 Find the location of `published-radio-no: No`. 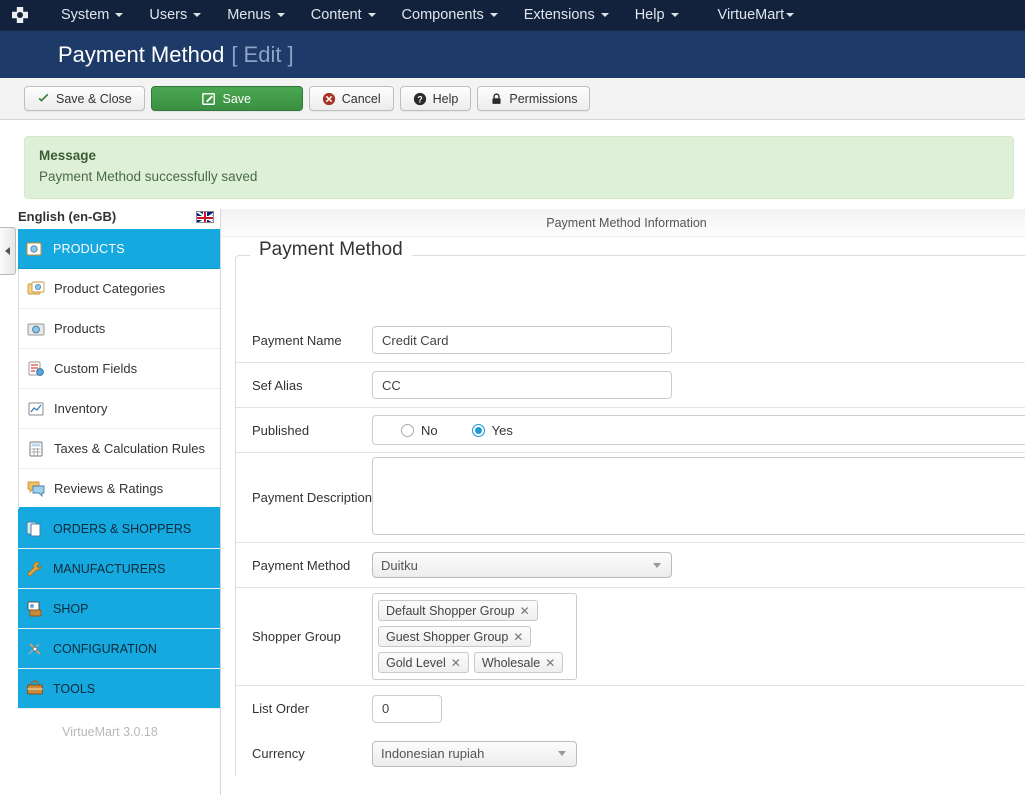

published-radio-no: No is located at coordinates (419, 430).